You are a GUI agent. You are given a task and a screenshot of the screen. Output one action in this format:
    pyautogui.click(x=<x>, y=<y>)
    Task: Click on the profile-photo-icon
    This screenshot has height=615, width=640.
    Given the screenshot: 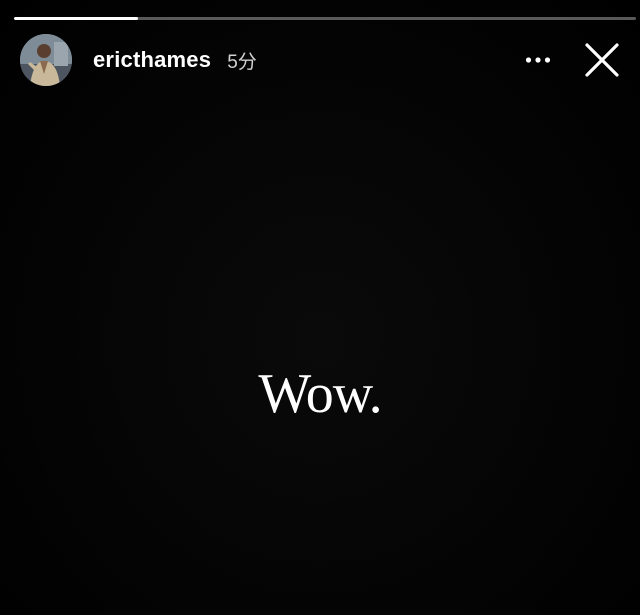 What is the action you would take?
    pyautogui.click(x=46, y=60)
    